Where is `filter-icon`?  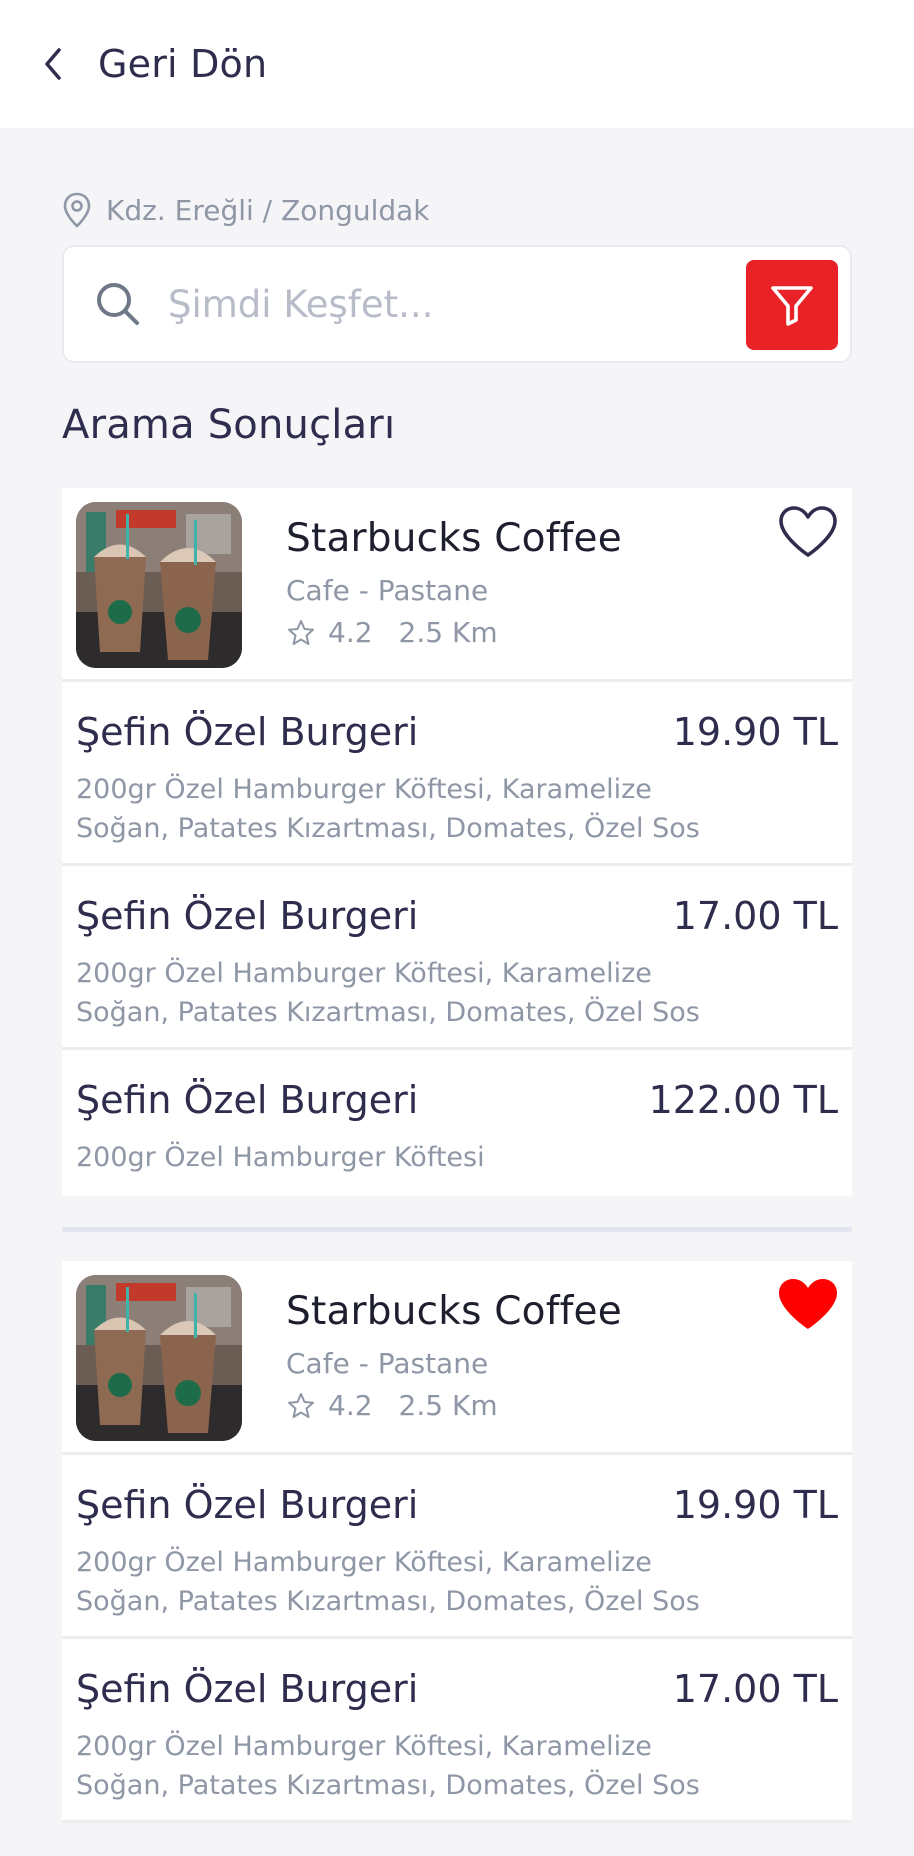
filter-icon is located at coordinates (792, 305).